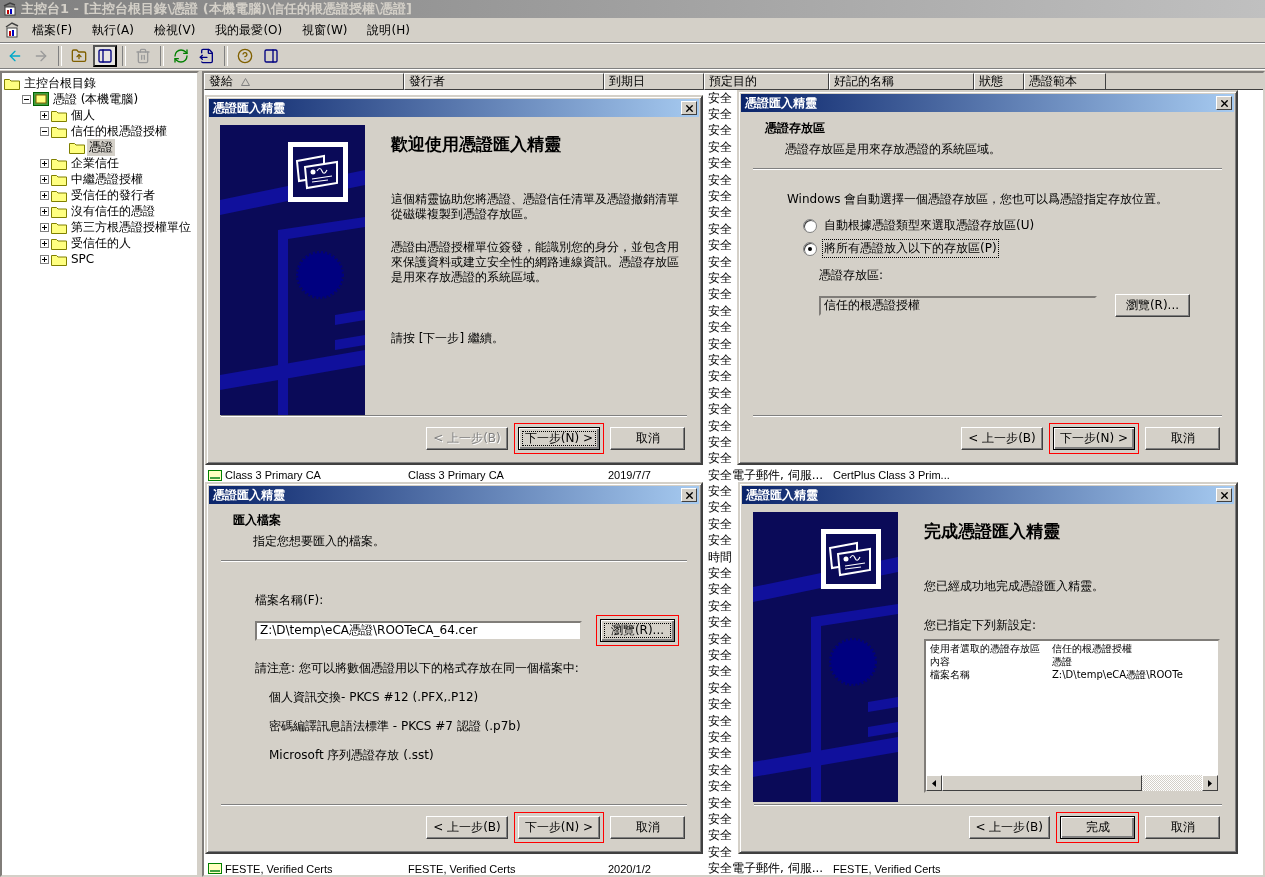 This screenshot has width=1265, height=877. What do you see at coordinates (629, 868) in the screenshot?
I see `table-cell: 2020/1/2` at bounding box center [629, 868].